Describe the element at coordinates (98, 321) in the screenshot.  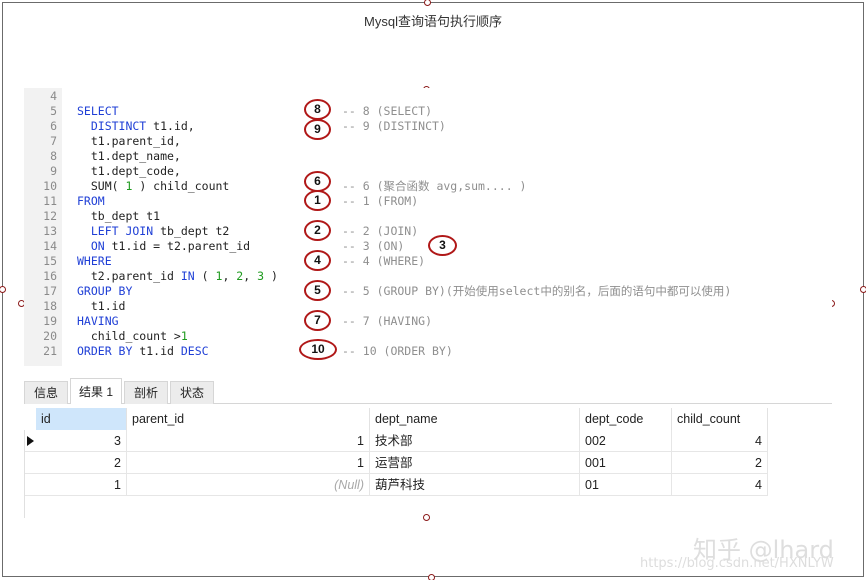
I see `code-text: HAVING` at that location.